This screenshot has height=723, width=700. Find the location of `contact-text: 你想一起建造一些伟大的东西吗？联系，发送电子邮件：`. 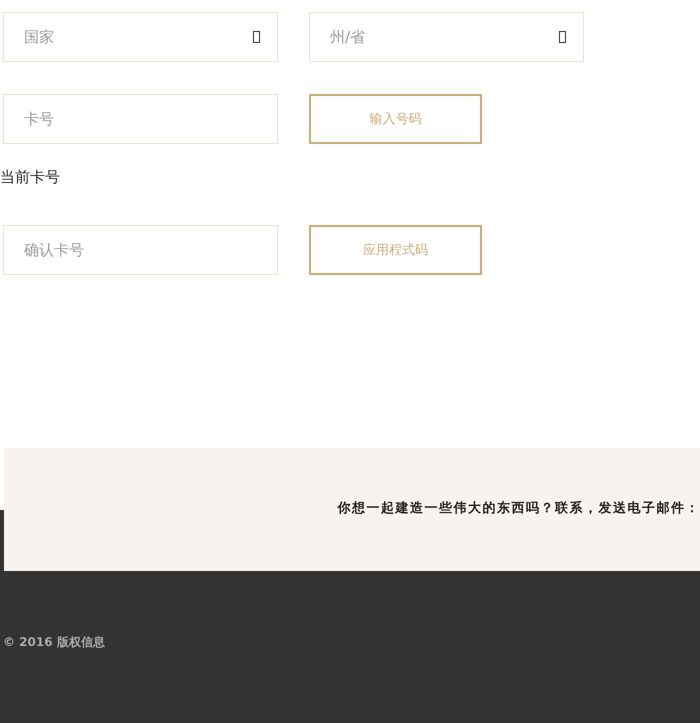

contact-text: 你想一起建造一些伟大的东西吗？联系，发送电子邮件： is located at coordinates (519, 508).